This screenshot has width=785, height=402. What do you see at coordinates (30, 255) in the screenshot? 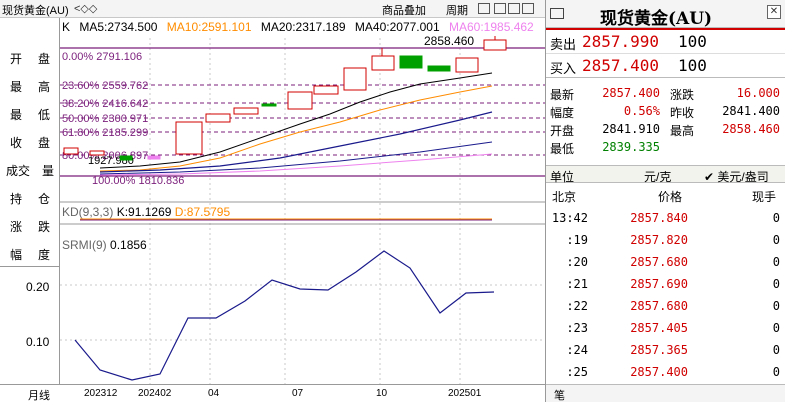
I see `label-percent: 幅度` at bounding box center [30, 255].